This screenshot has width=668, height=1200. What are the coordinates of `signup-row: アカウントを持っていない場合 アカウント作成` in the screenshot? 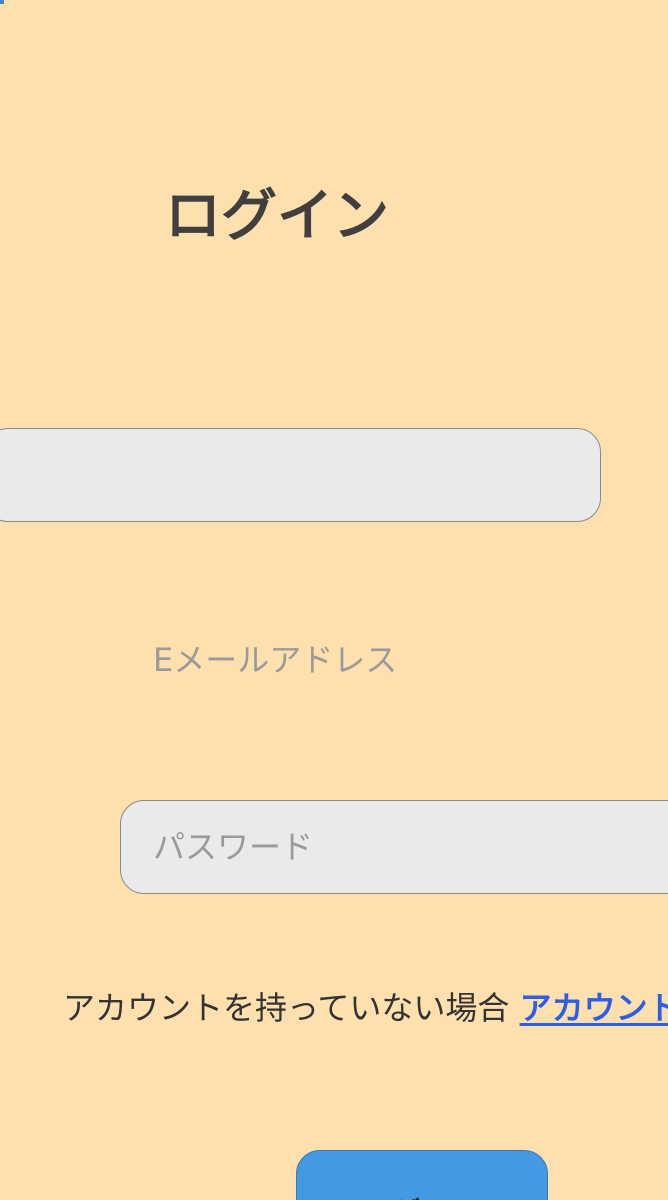 It's located at (365, 1008).